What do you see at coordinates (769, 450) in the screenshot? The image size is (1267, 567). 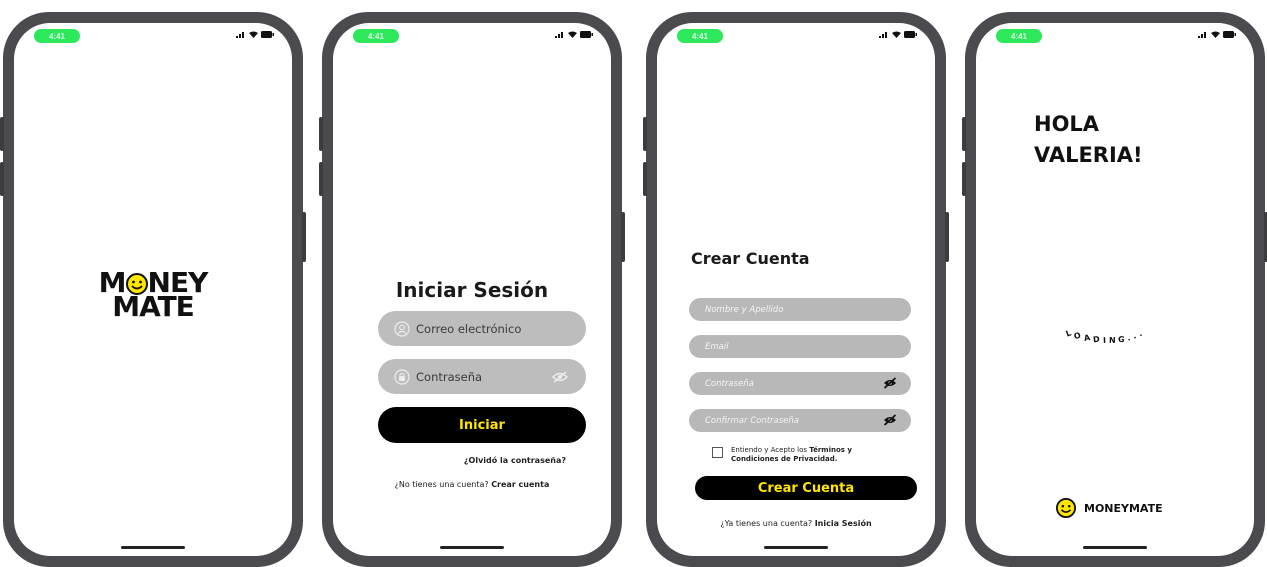 I see `terms-prefix: Entiendo y Acepto los` at bounding box center [769, 450].